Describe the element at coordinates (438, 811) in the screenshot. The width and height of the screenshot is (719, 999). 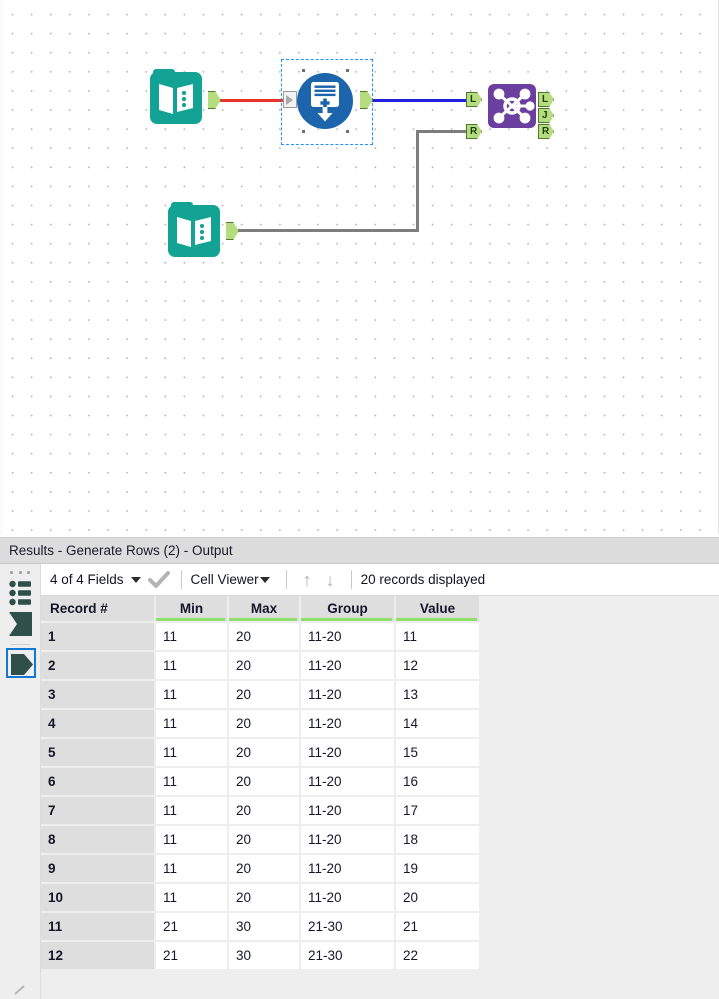
I see `table-cell: 17` at that location.